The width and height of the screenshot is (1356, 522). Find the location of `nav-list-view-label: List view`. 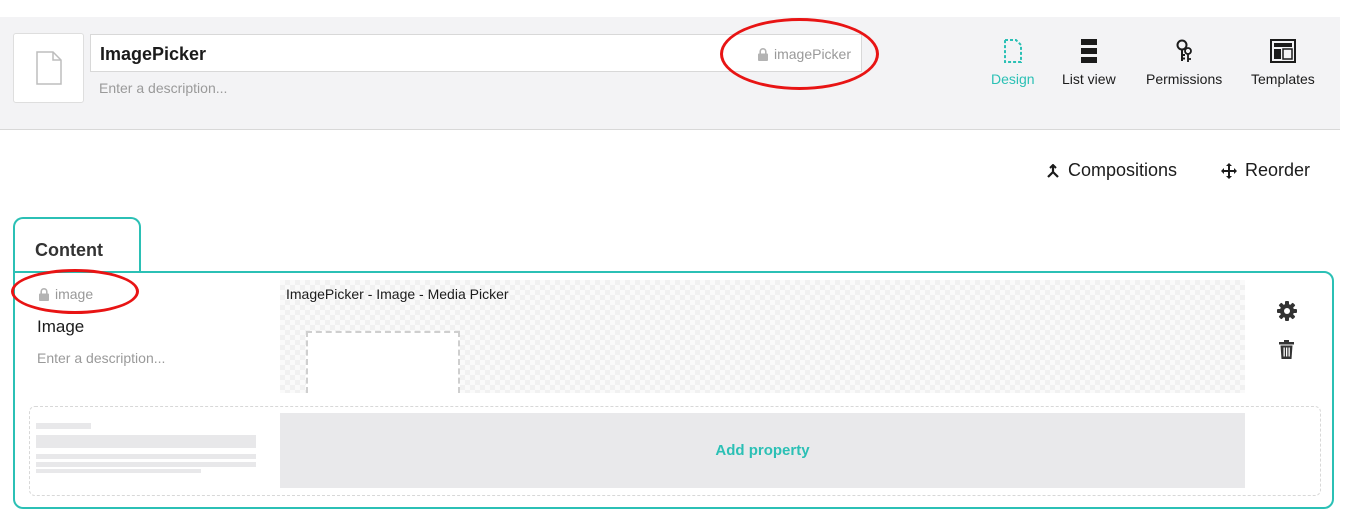

nav-list-view-label: List view is located at coordinates (1089, 79).